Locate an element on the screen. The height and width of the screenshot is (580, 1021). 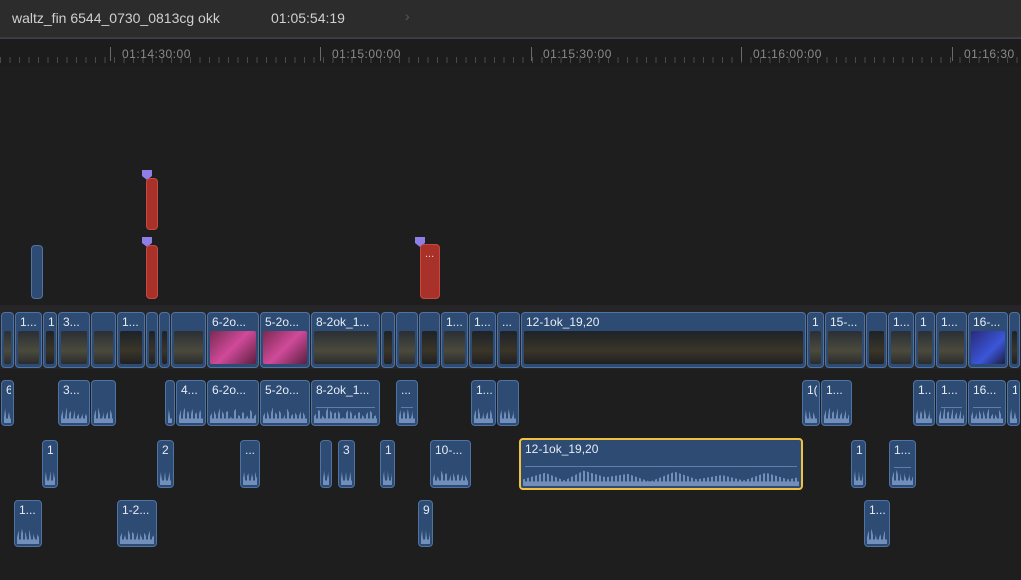
audio-clip: 9 is located at coordinates (425, 523).